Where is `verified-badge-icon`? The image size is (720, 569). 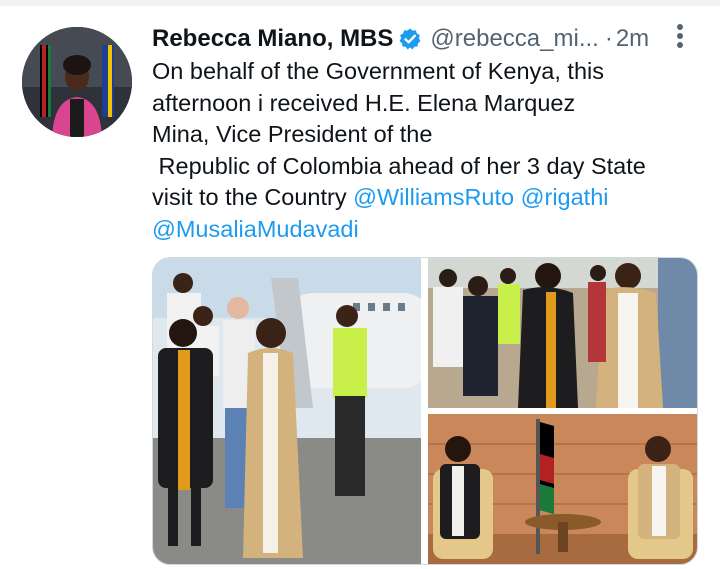 verified-badge-icon is located at coordinates (410, 39).